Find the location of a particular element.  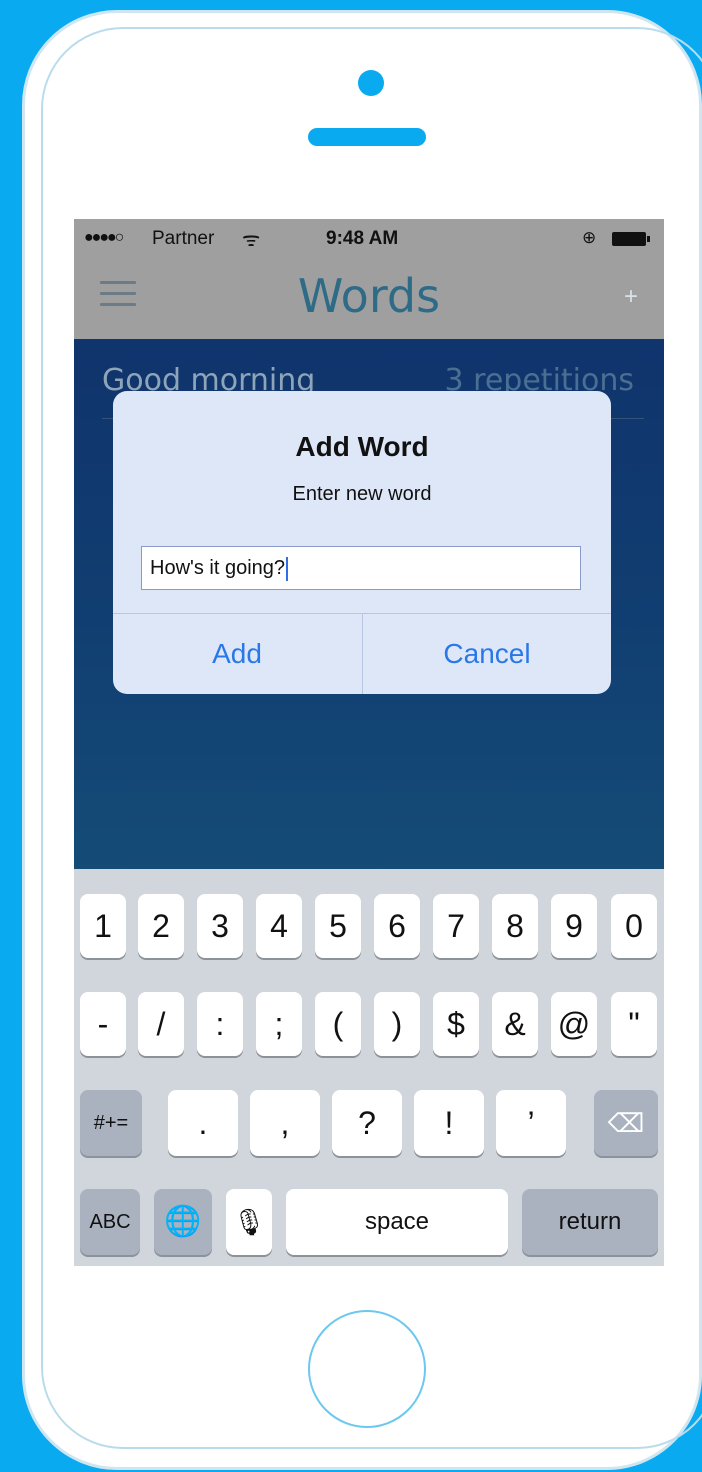

word-input: How's it going? is located at coordinates (361, 568).